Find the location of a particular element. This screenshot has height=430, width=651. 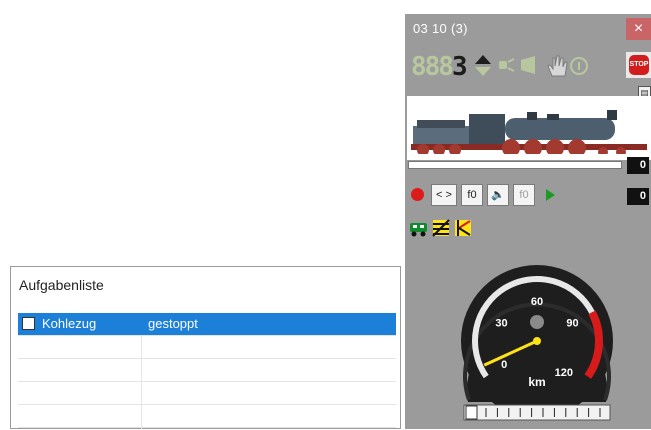

play-icon is located at coordinates (550, 195).